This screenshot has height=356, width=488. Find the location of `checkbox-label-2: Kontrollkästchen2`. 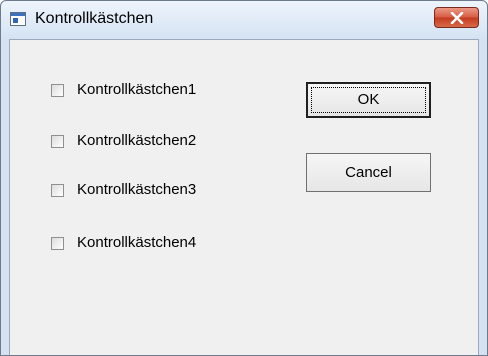

checkbox-label-2: Kontrollkästchen2 is located at coordinates (137, 140).